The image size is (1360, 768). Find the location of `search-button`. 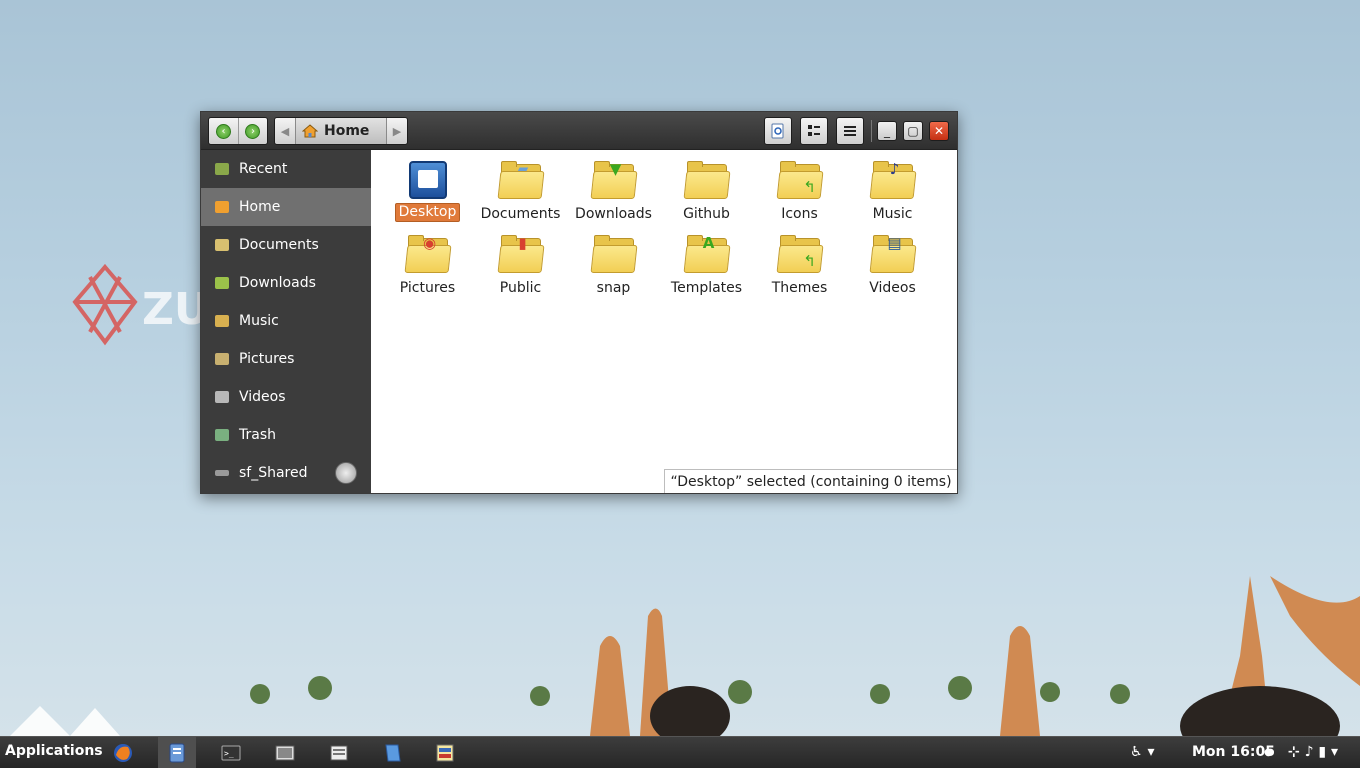

search-button is located at coordinates (778, 131).